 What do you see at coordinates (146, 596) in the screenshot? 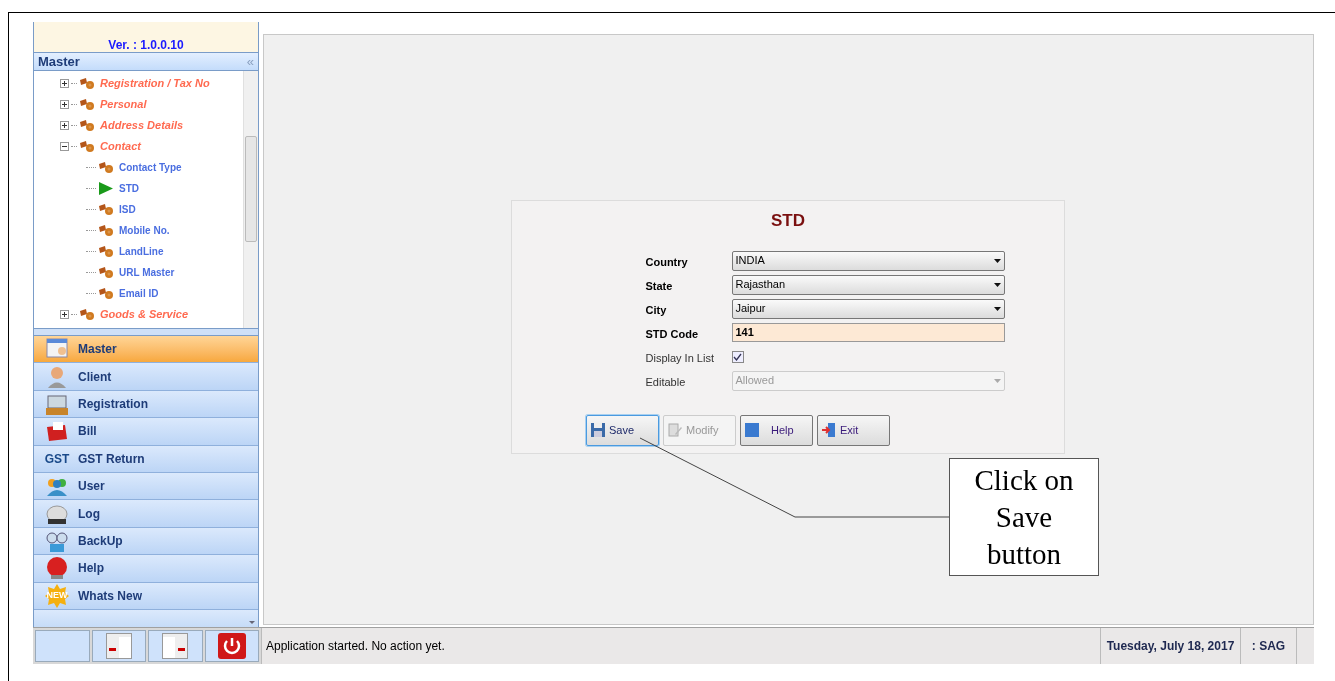
I see `nav-button: NEW Whats New` at bounding box center [146, 596].